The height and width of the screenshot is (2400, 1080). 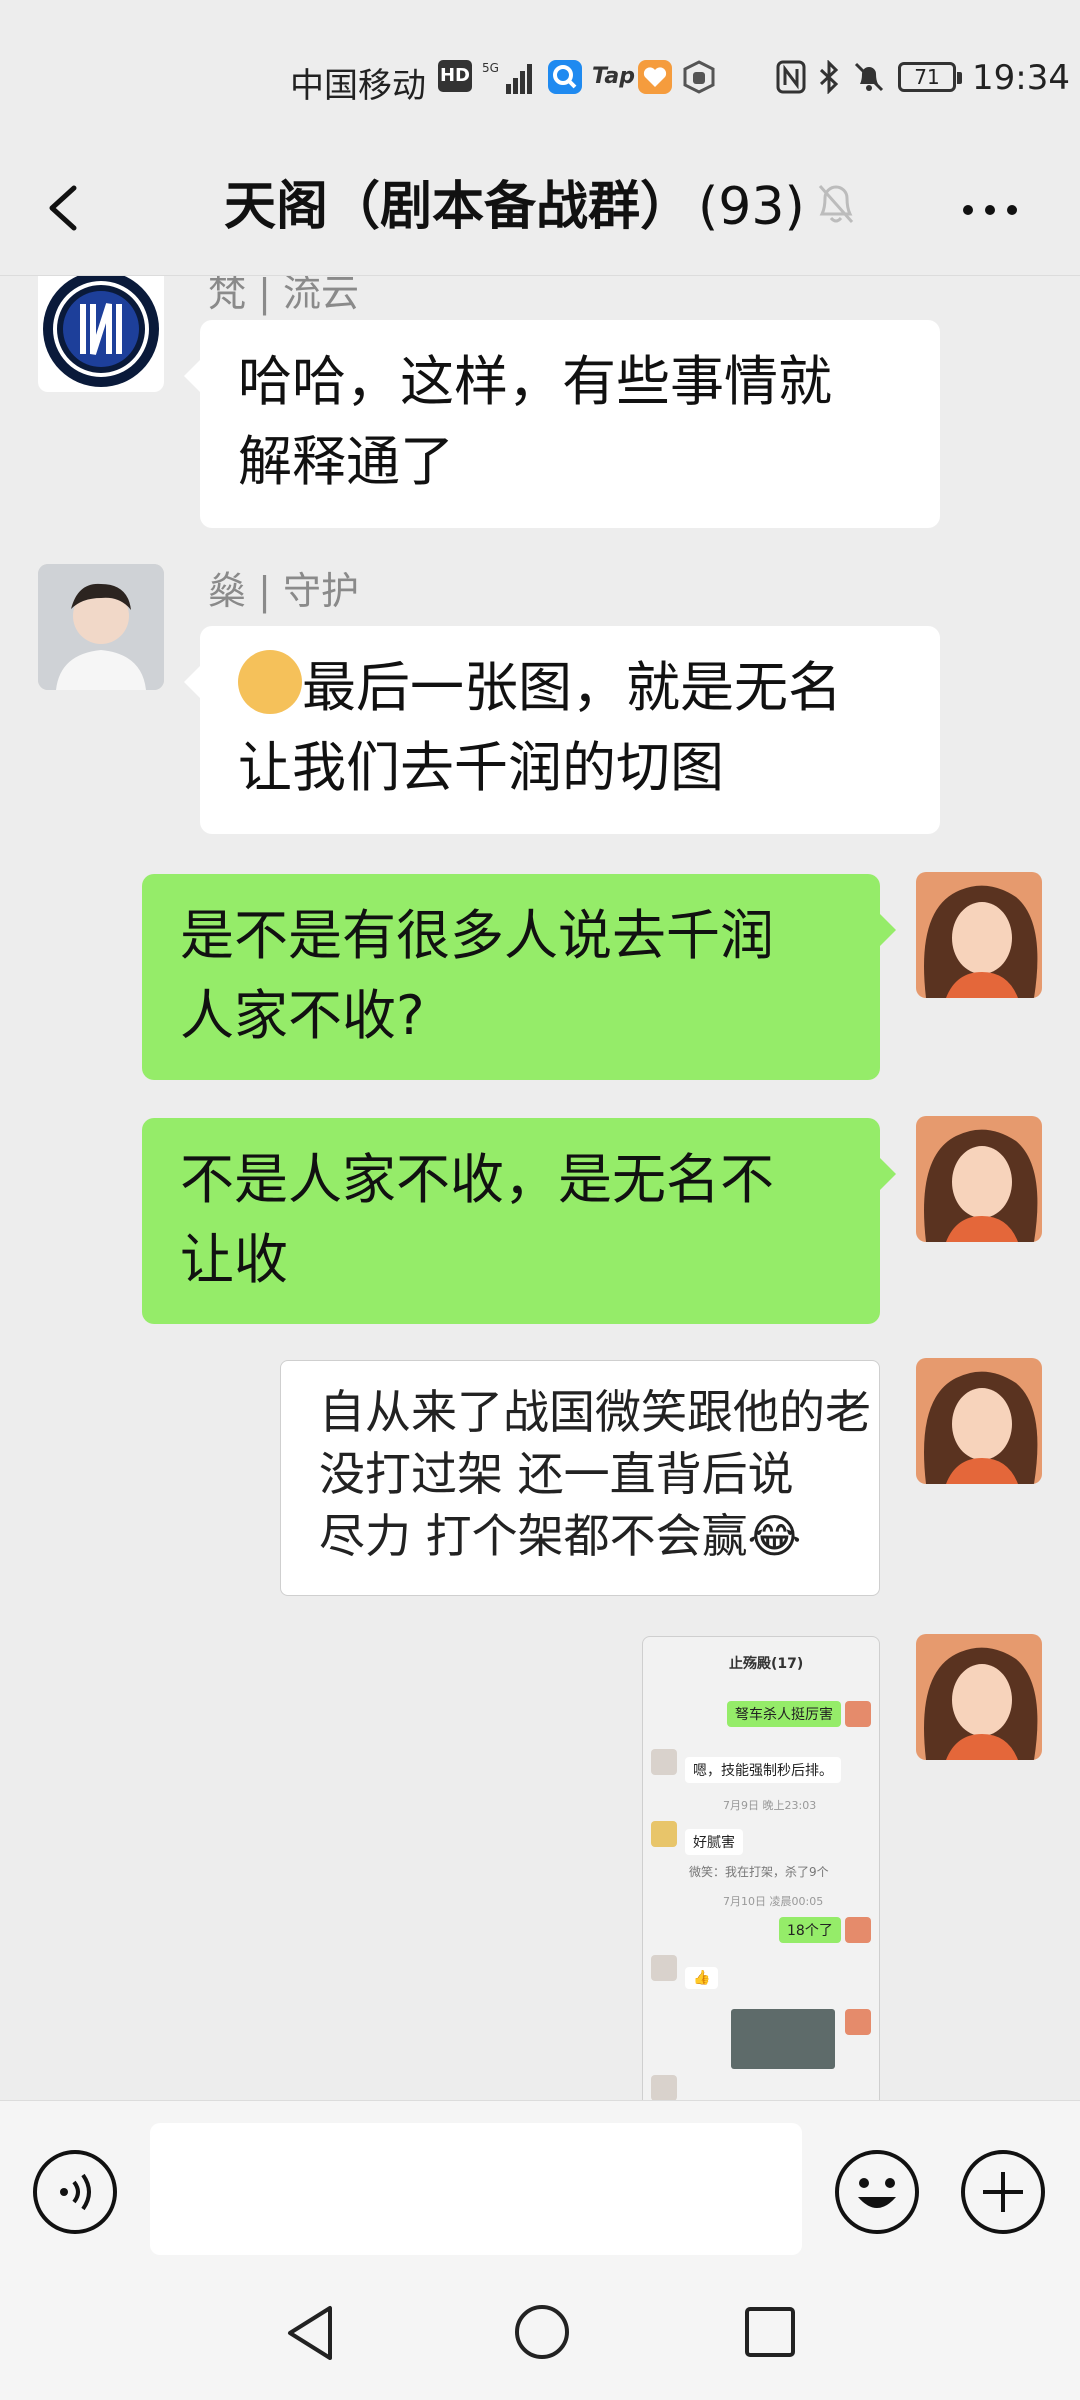 I want to click on bell-muted-icon, so click(x=869, y=77).